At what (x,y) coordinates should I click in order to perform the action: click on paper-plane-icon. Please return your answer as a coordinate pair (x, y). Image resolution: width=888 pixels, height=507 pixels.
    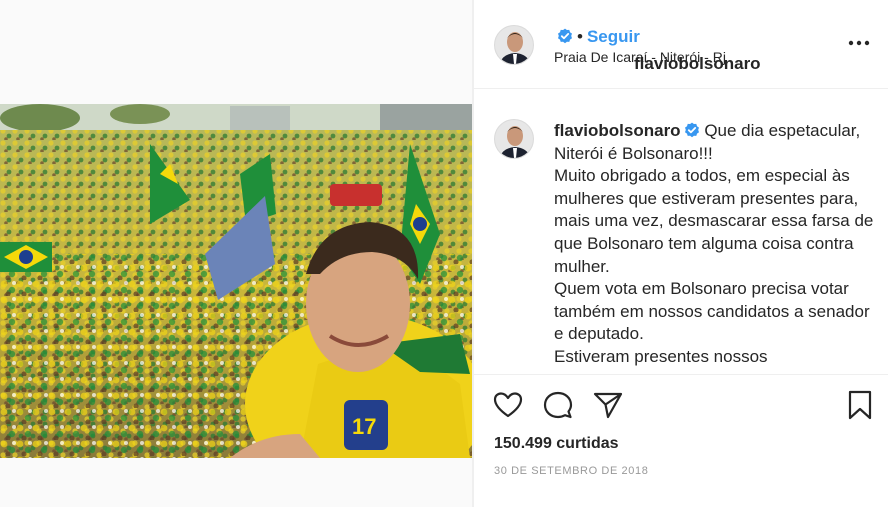
    Looking at the image, I should click on (608, 405).